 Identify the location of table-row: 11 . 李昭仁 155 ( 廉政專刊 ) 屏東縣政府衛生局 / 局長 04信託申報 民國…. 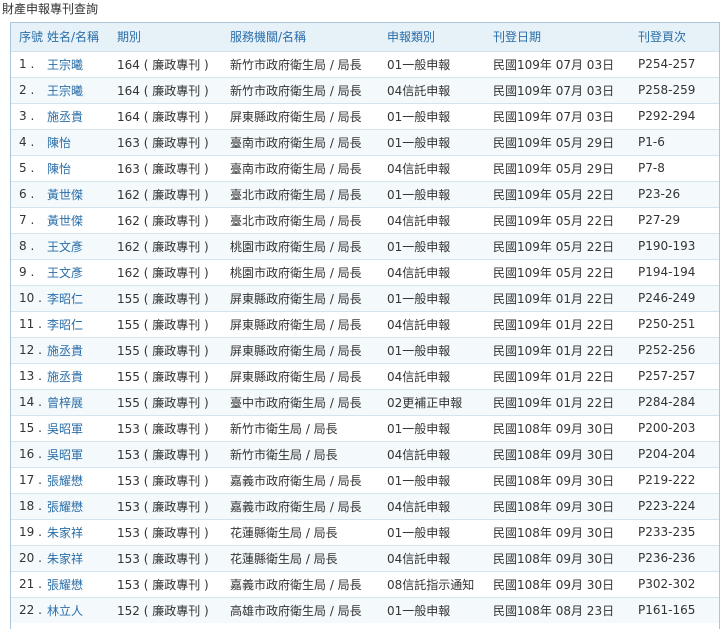
(365, 324).